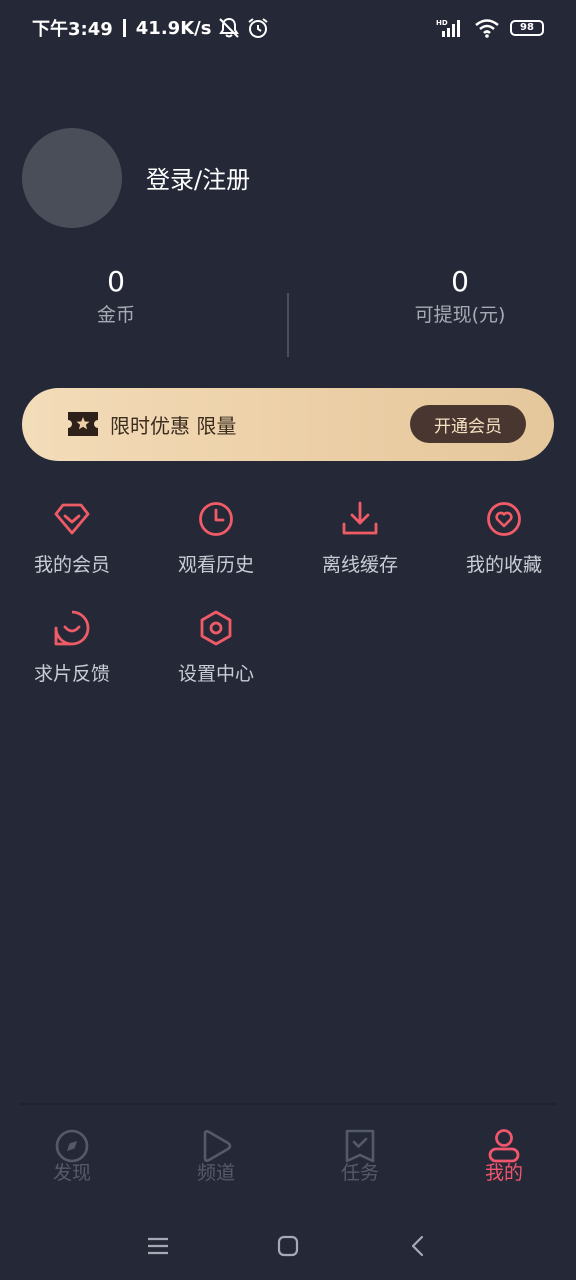 This screenshot has width=576, height=1280. What do you see at coordinates (442, 23) in the screenshot?
I see `signal-hd-label: HD` at bounding box center [442, 23].